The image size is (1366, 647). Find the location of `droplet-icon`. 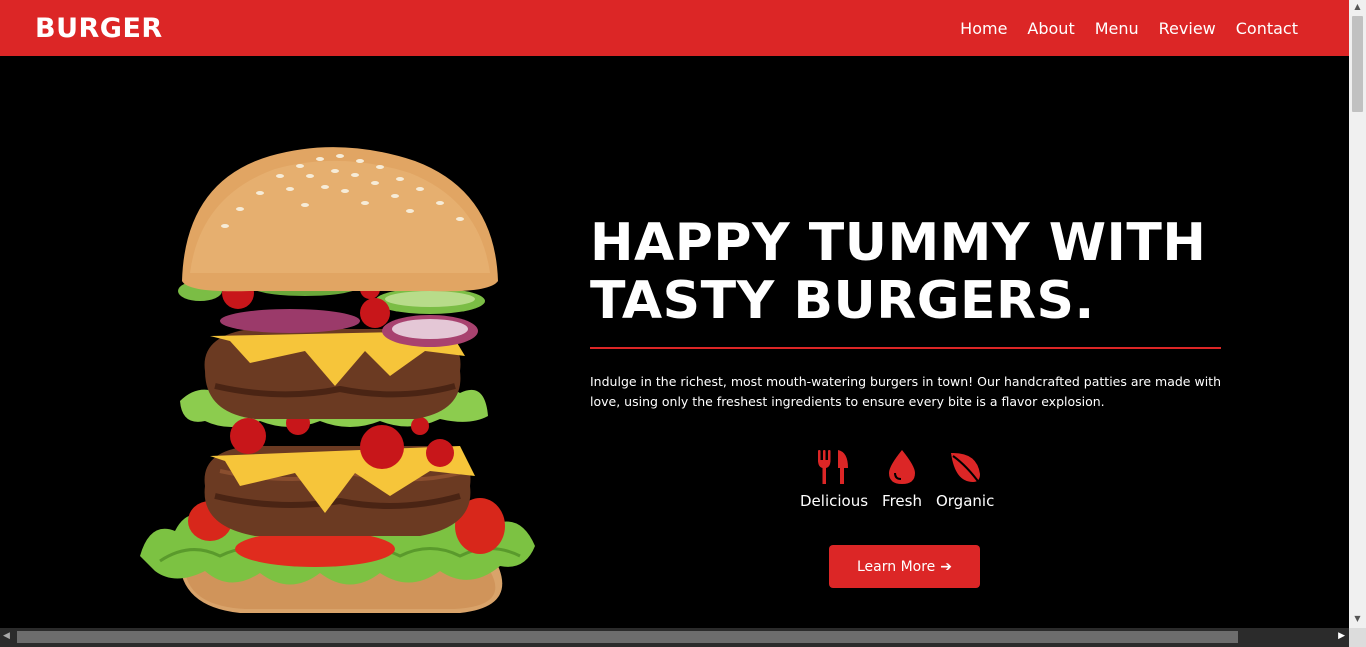

droplet-icon is located at coordinates (902, 467).